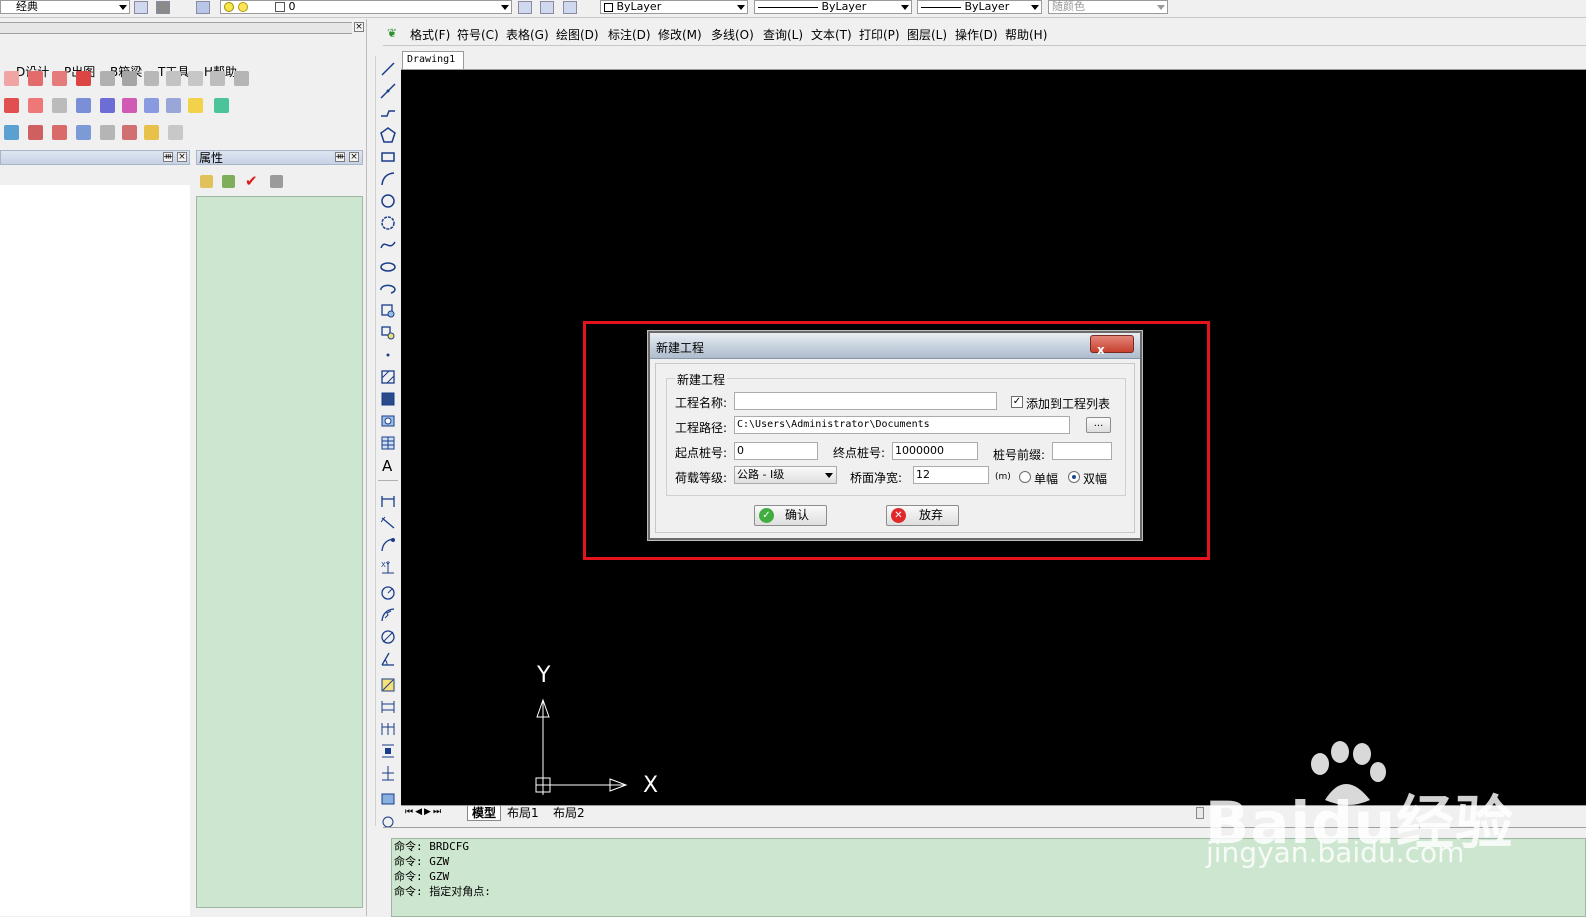  Describe the element at coordinates (831, 34) in the screenshot. I see `menu-text: 文本(T)` at that location.